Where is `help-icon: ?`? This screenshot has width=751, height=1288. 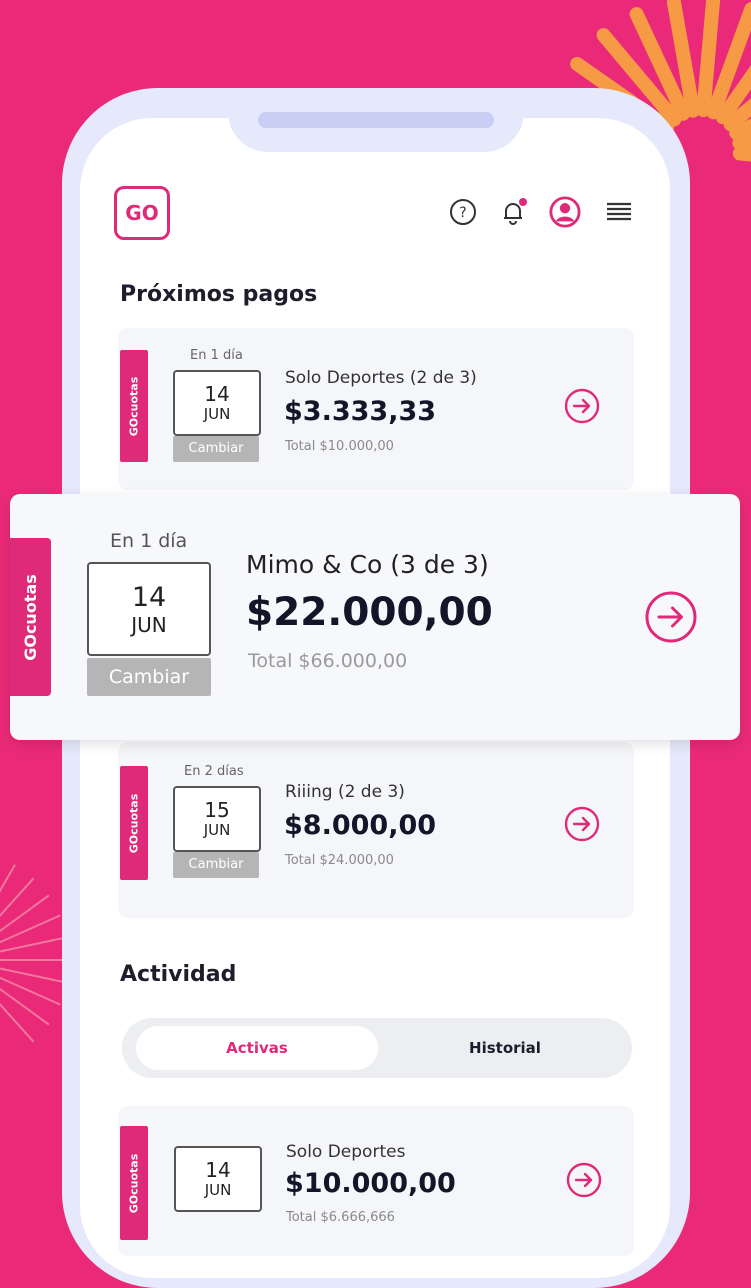
help-icon: ? is located at coordinates (463, 212).